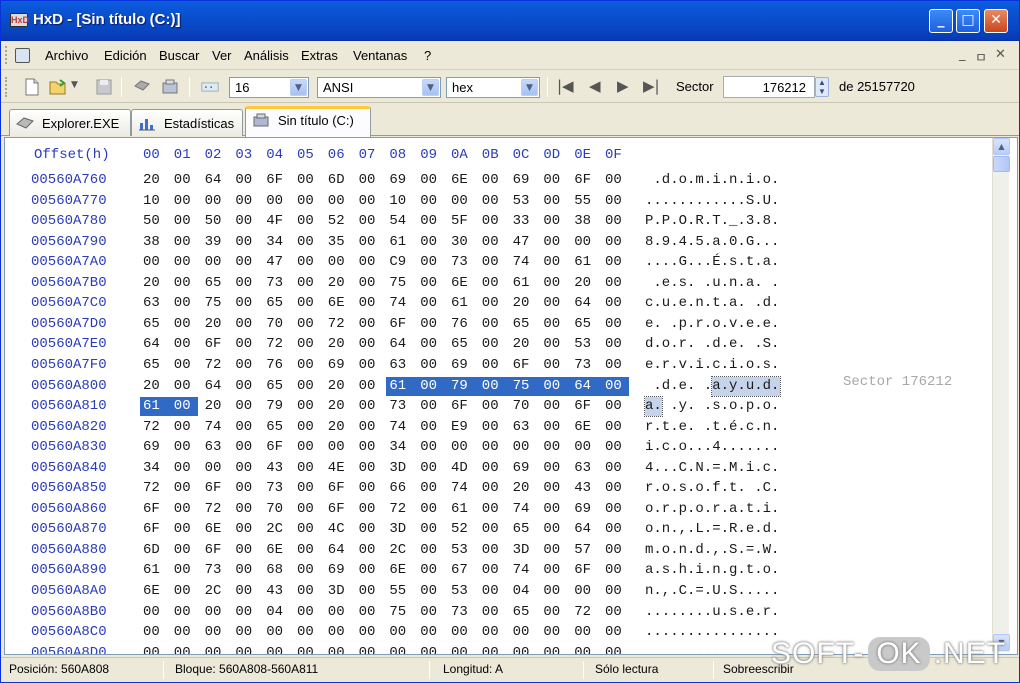 This screenshot has width=1020, height=683. Describe the element at coordinates (319, 55) in the screenshot. I see `menu-extras: Extras` at that location.